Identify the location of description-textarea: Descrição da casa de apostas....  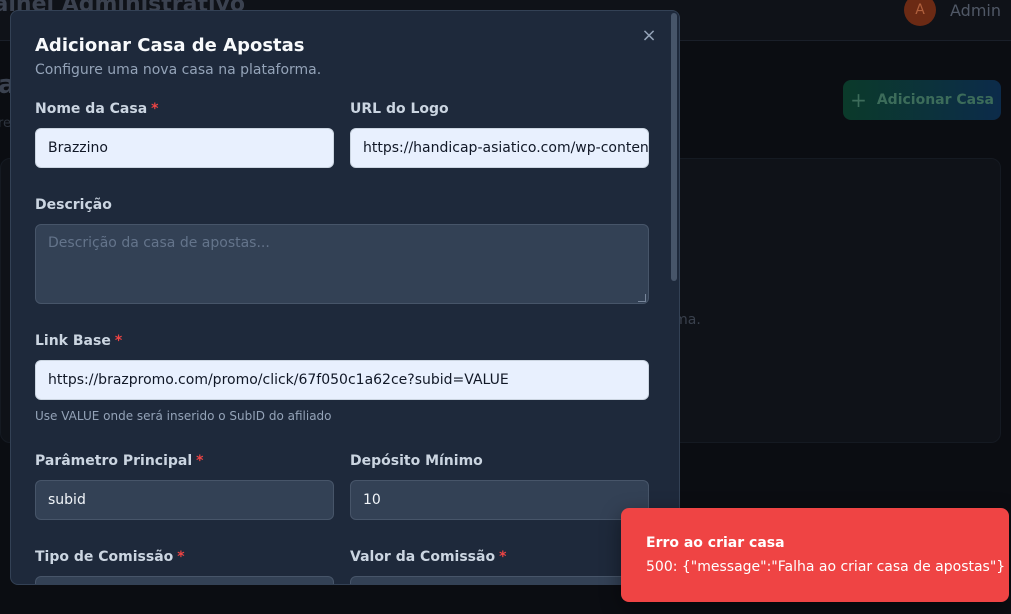
(342, 264).